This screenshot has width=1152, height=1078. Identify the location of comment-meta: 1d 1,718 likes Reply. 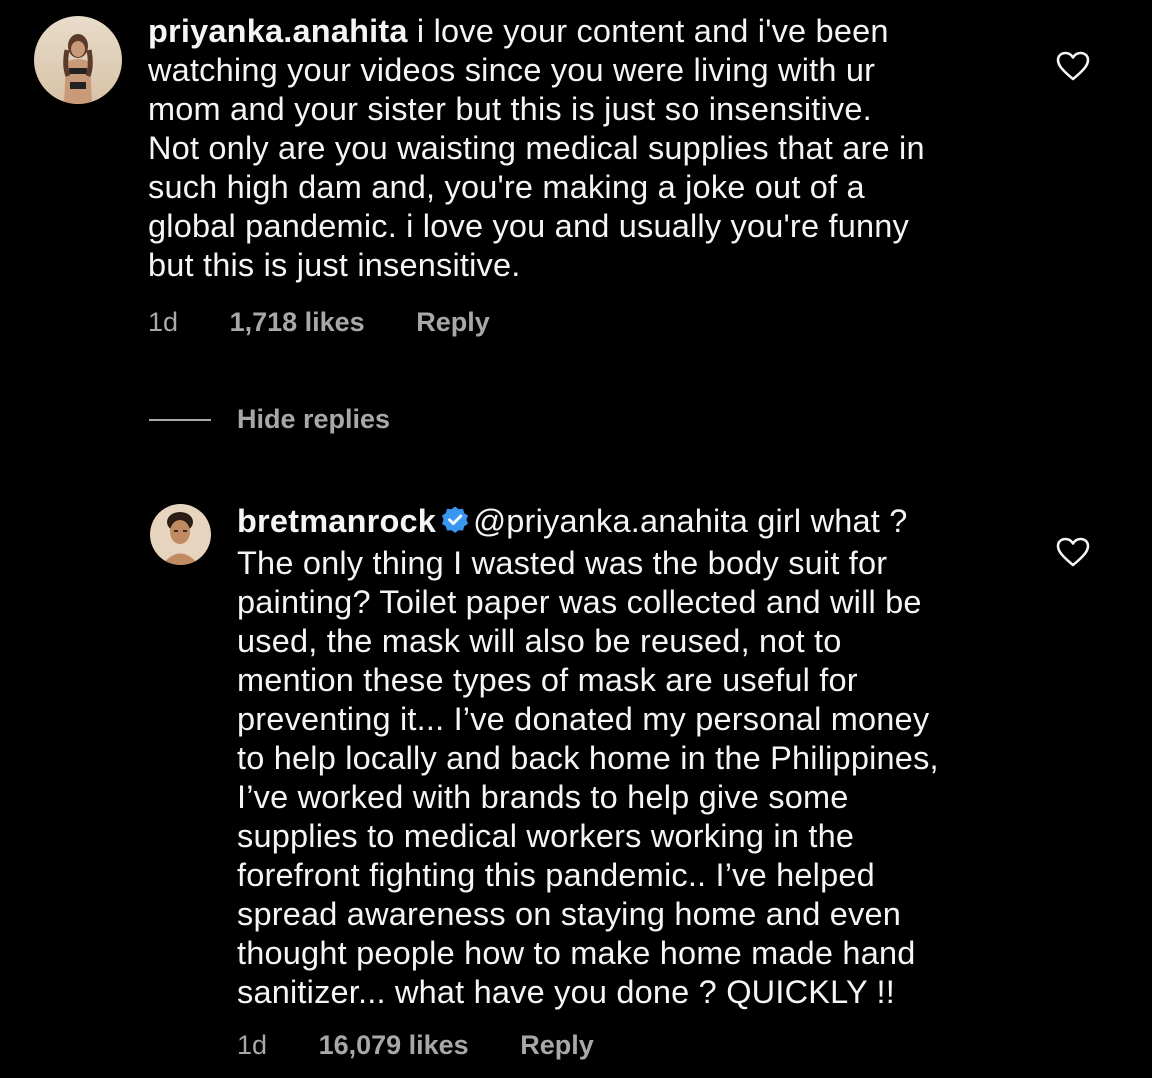
(319, 322).